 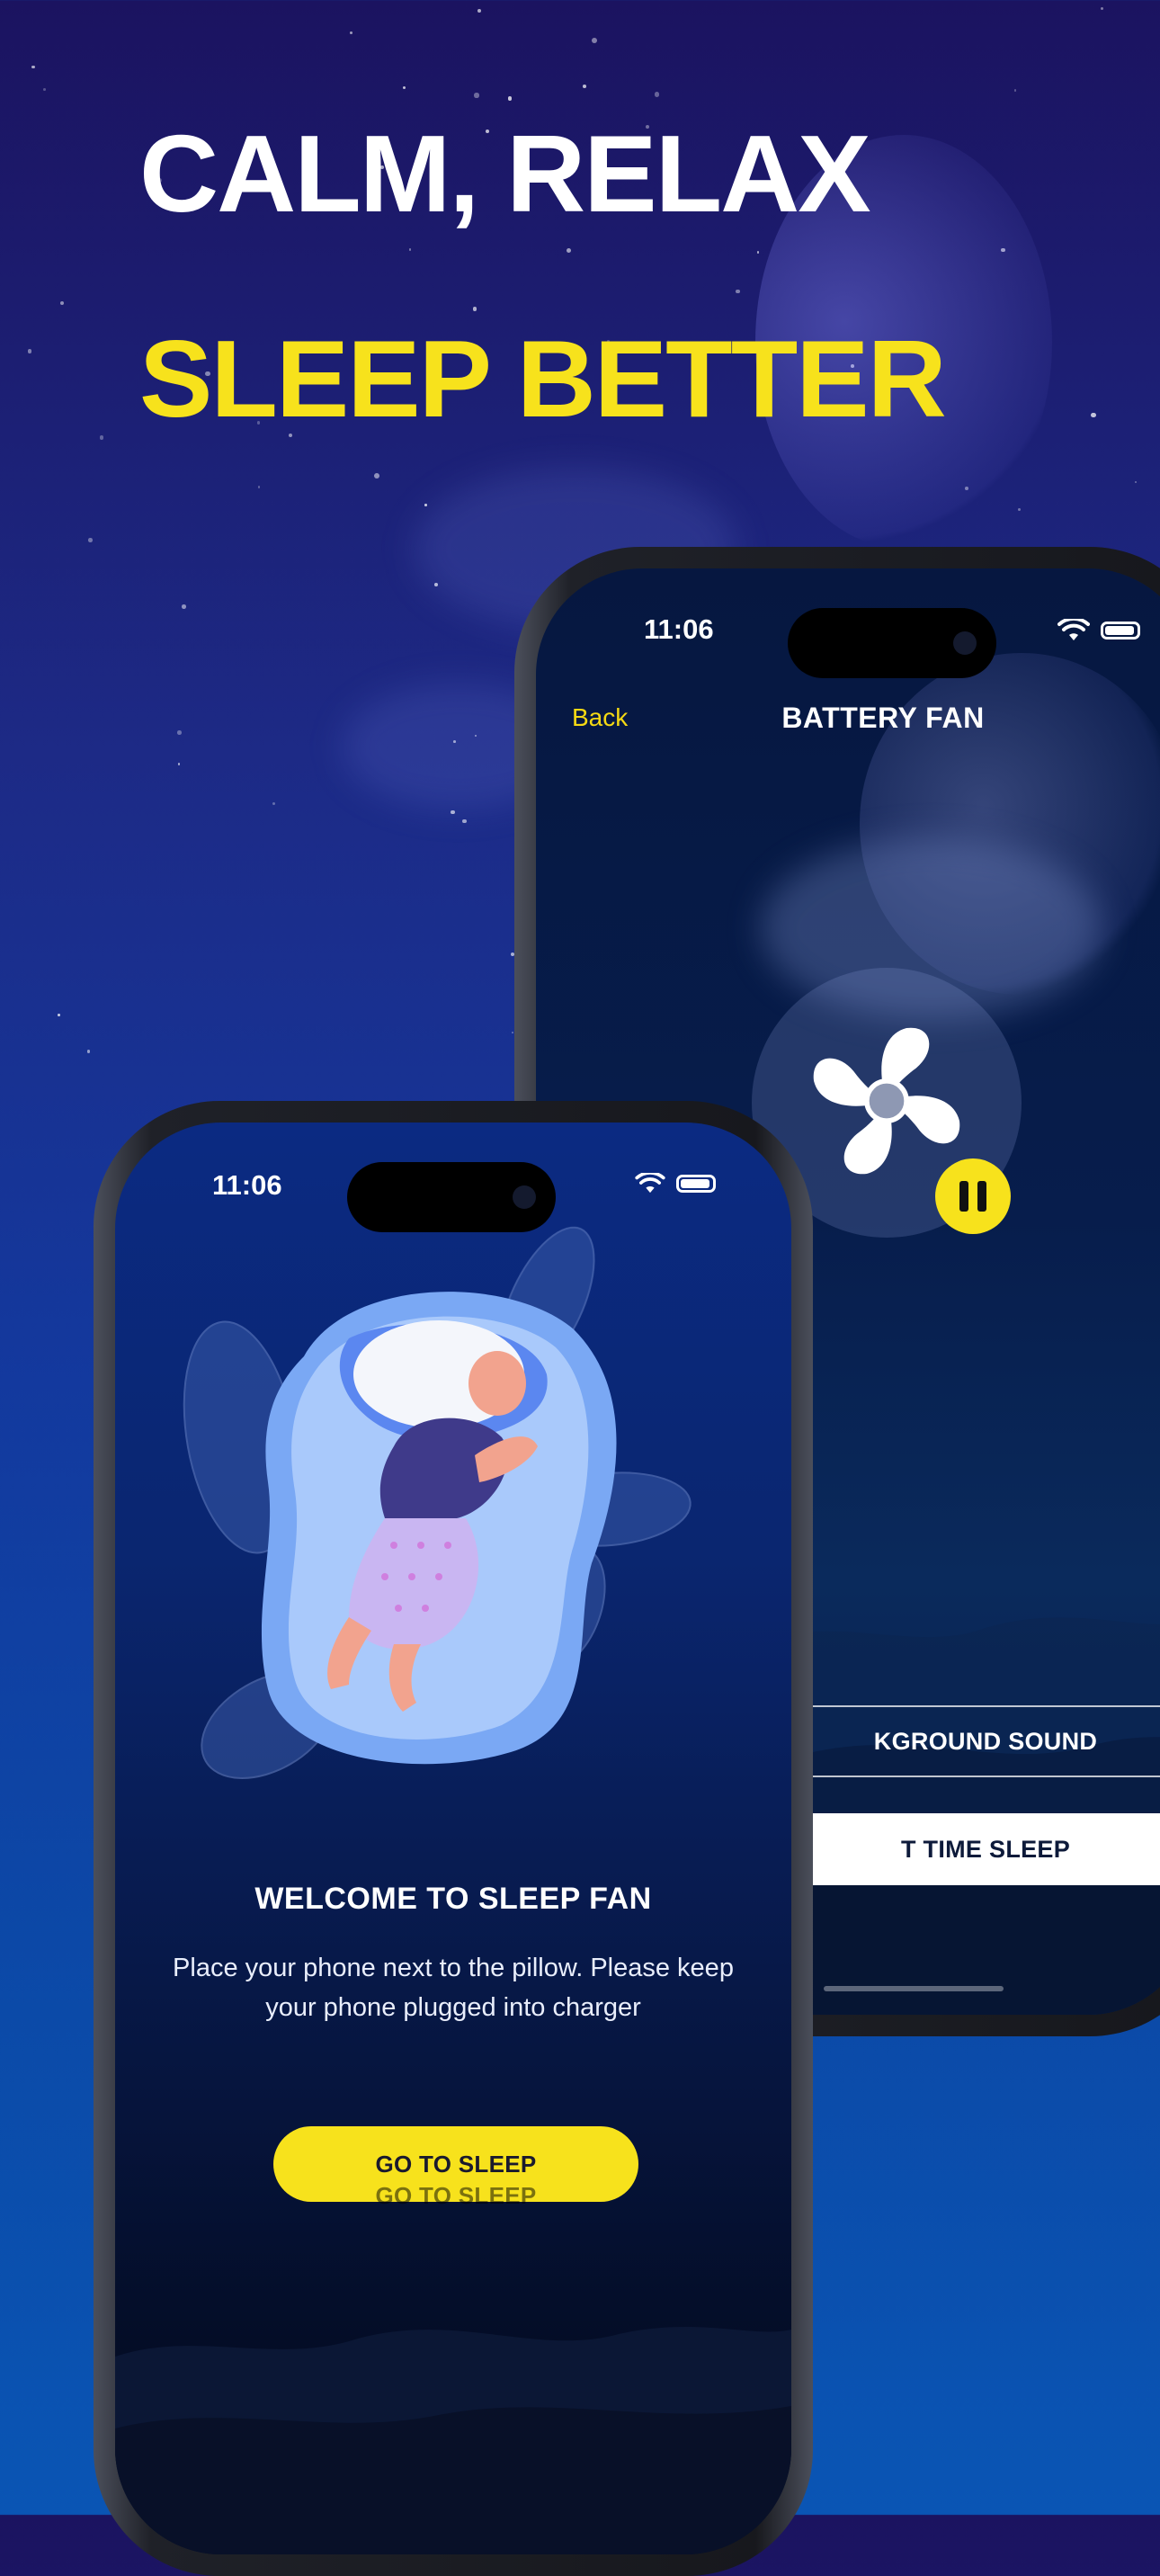 I want to click on hills-decoration, so click(x=453, y=2440).